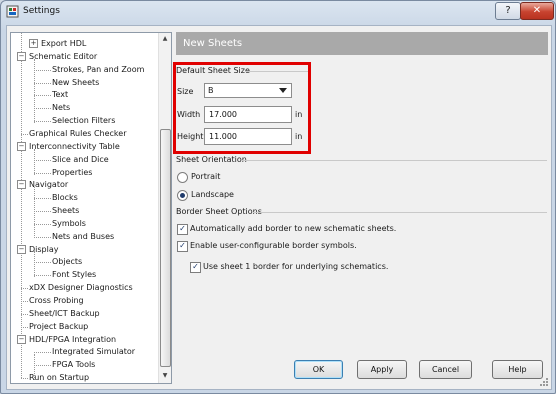 This screenshot has height=394, width=556. I want to click on tree-item: − Schematic Editor, so click(57, 56).